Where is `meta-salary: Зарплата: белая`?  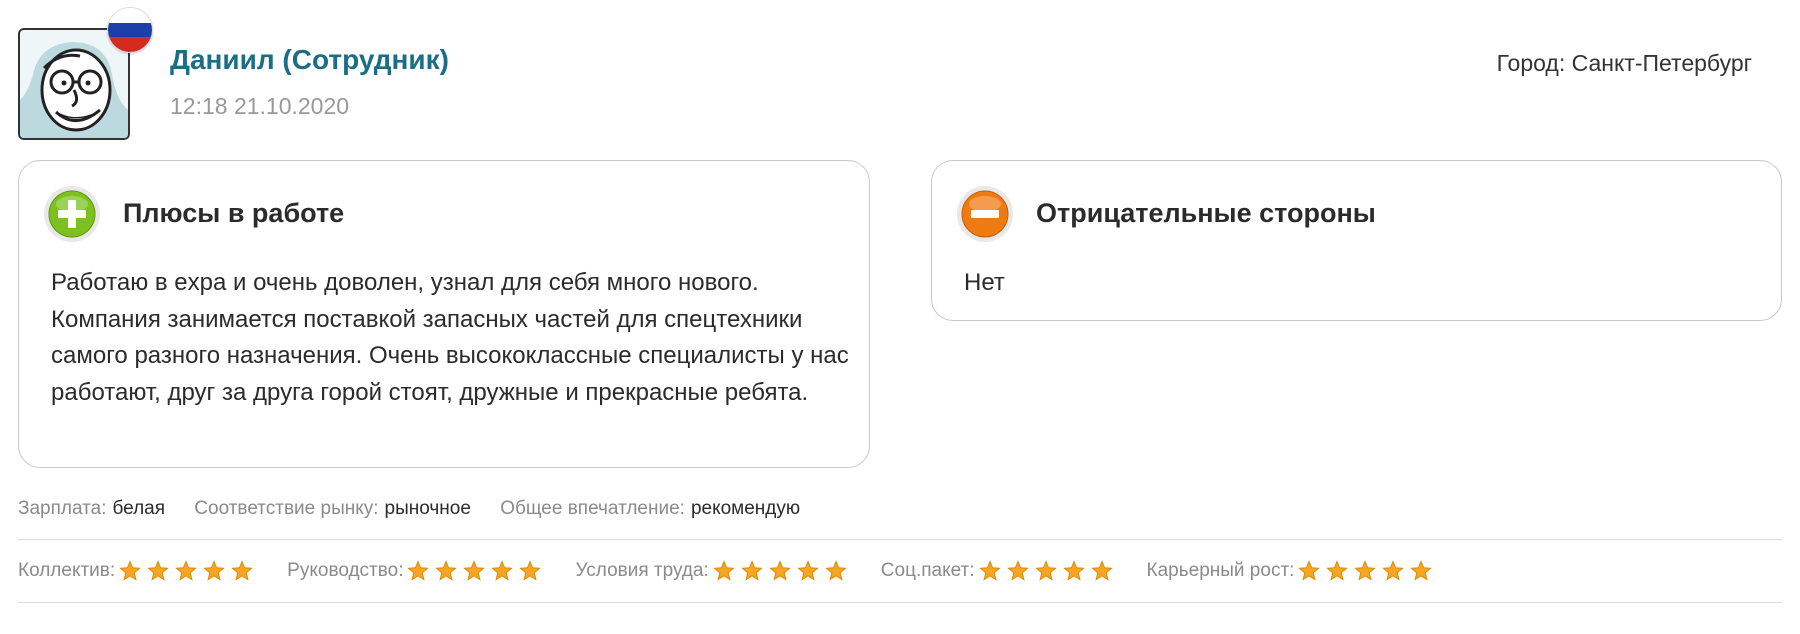 meta-salary: Зарплата: белая is located at coordinates (94, 508).